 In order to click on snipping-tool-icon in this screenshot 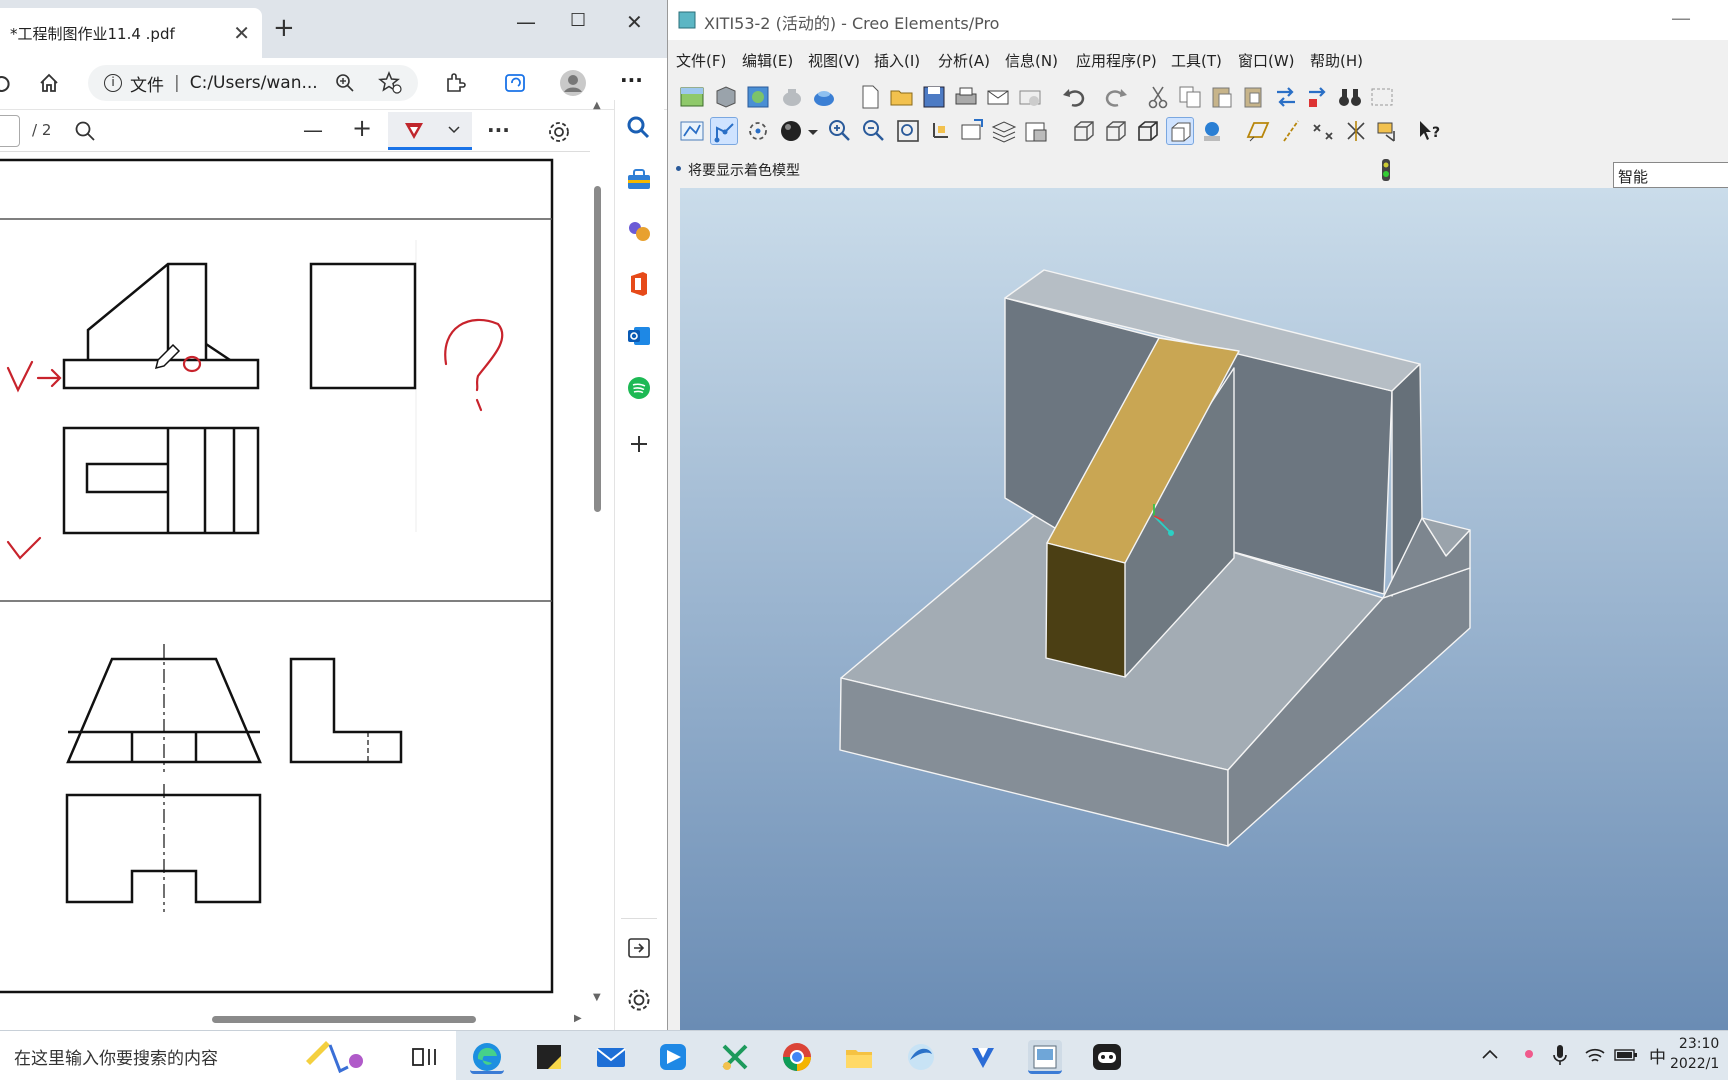, I will do `click(735, 1057)`.